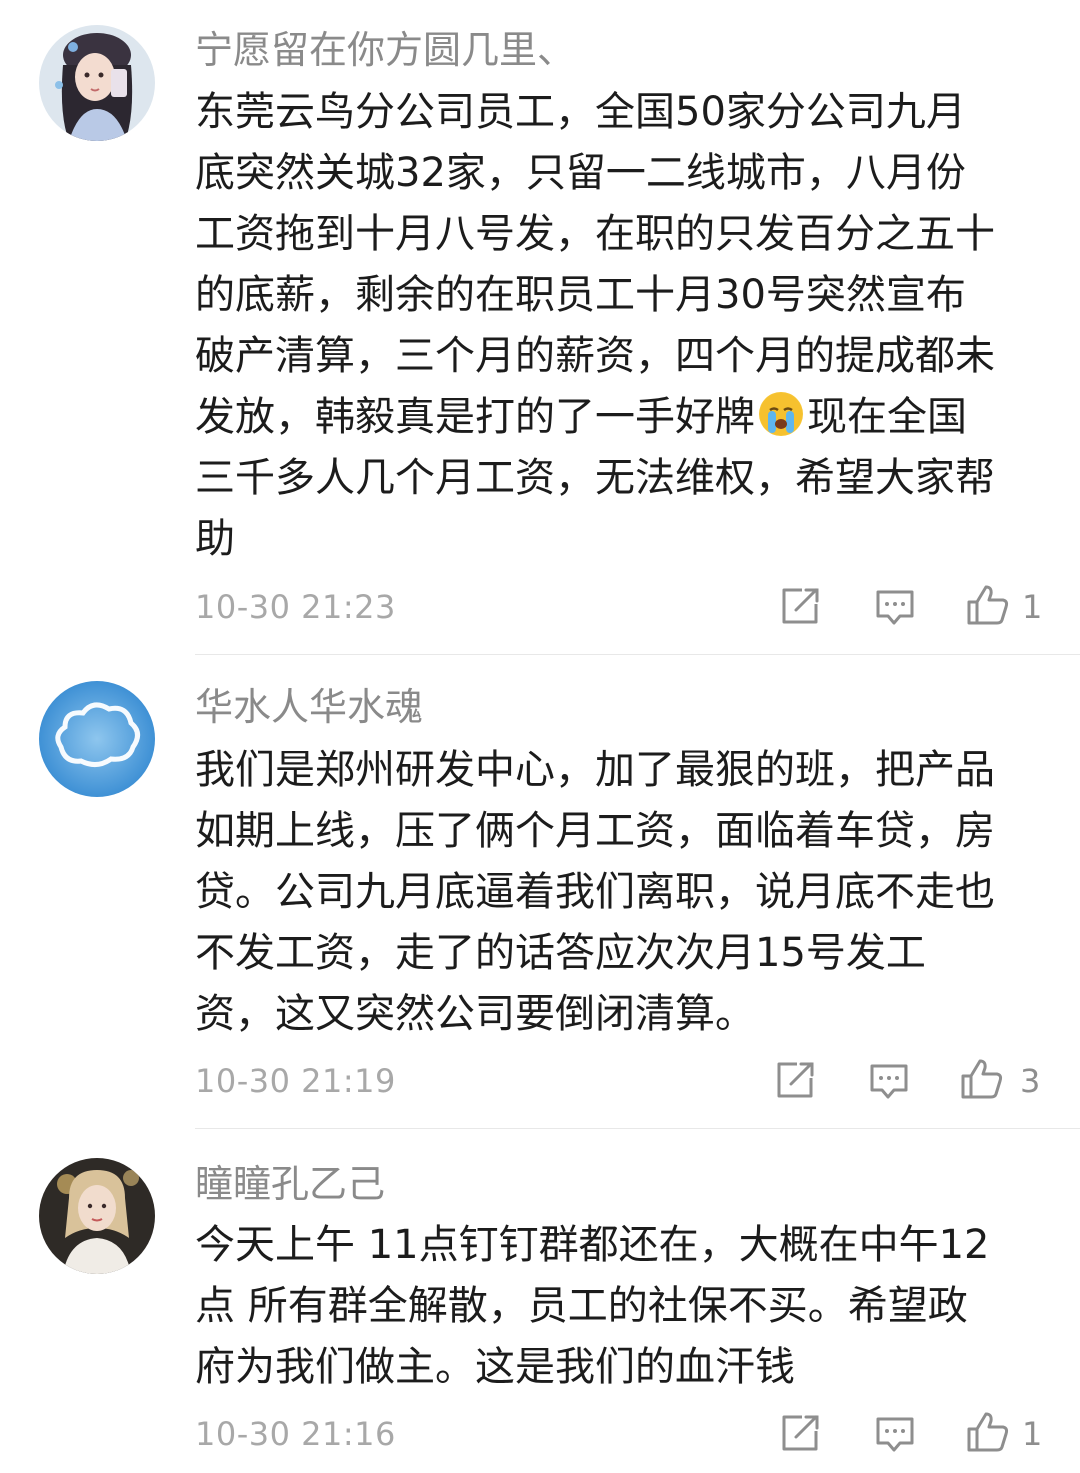 The width and height of the screenshot is (1080, 1473). Describe the element at coordinates (495, 1367) in the screenshot. I see `comment-line: 府为我们做主。这是我们的血汗钱` at that location.